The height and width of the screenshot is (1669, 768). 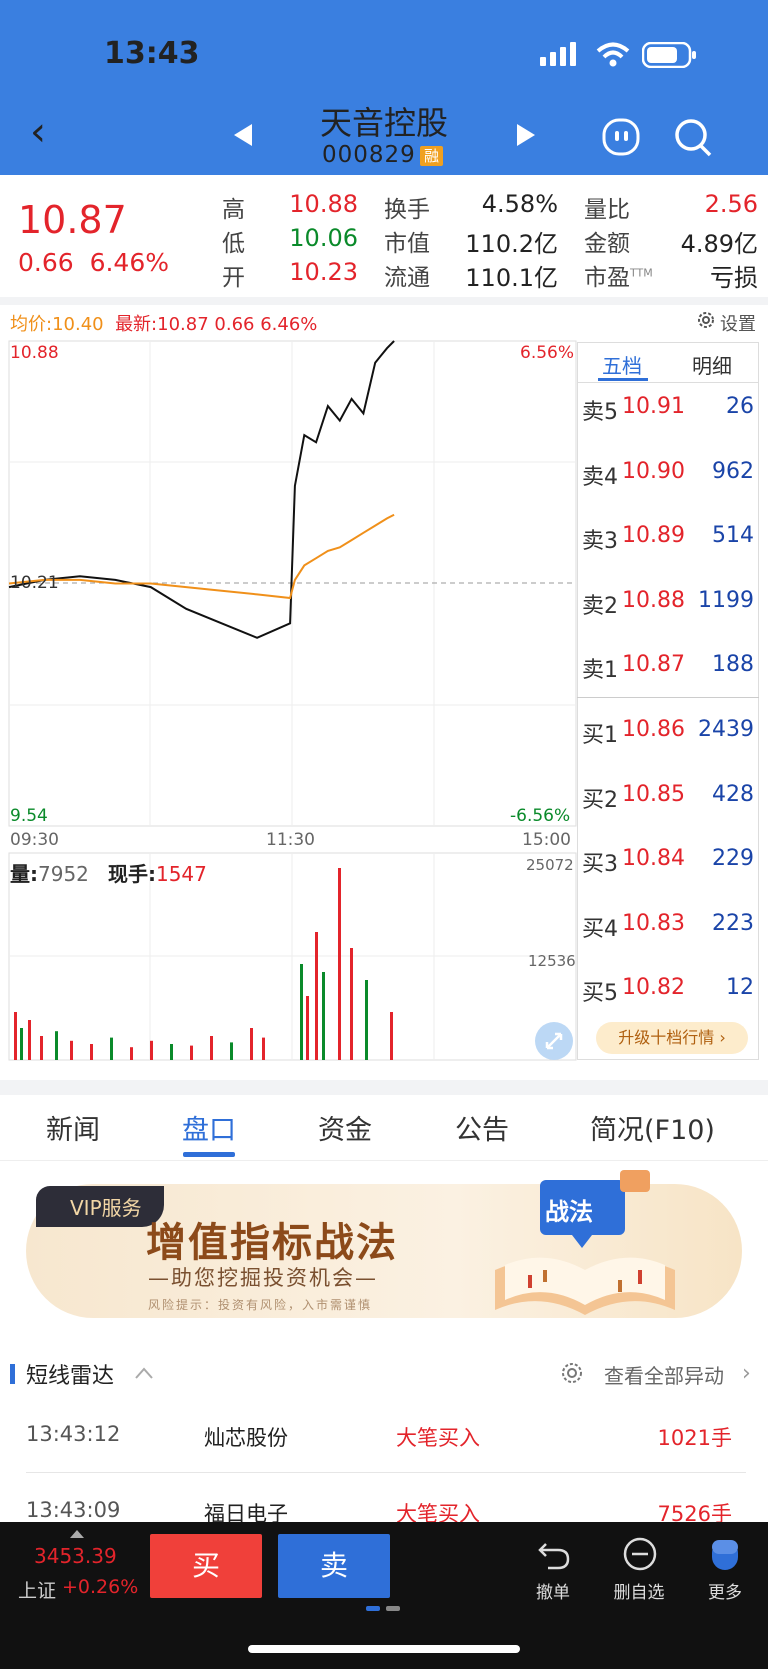 I want to click on index-value: 3453.39, so click(x=75, y=1556).